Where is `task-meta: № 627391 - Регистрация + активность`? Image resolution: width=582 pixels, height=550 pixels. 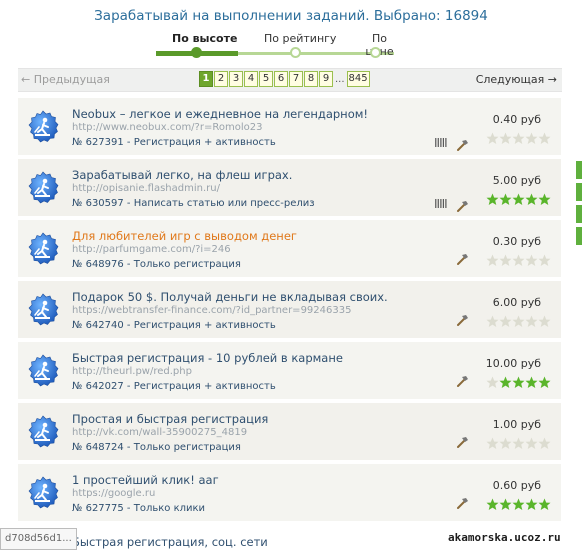 task-meta: № 627391 - Регистрация + активность is located at coordinates (174, 142).